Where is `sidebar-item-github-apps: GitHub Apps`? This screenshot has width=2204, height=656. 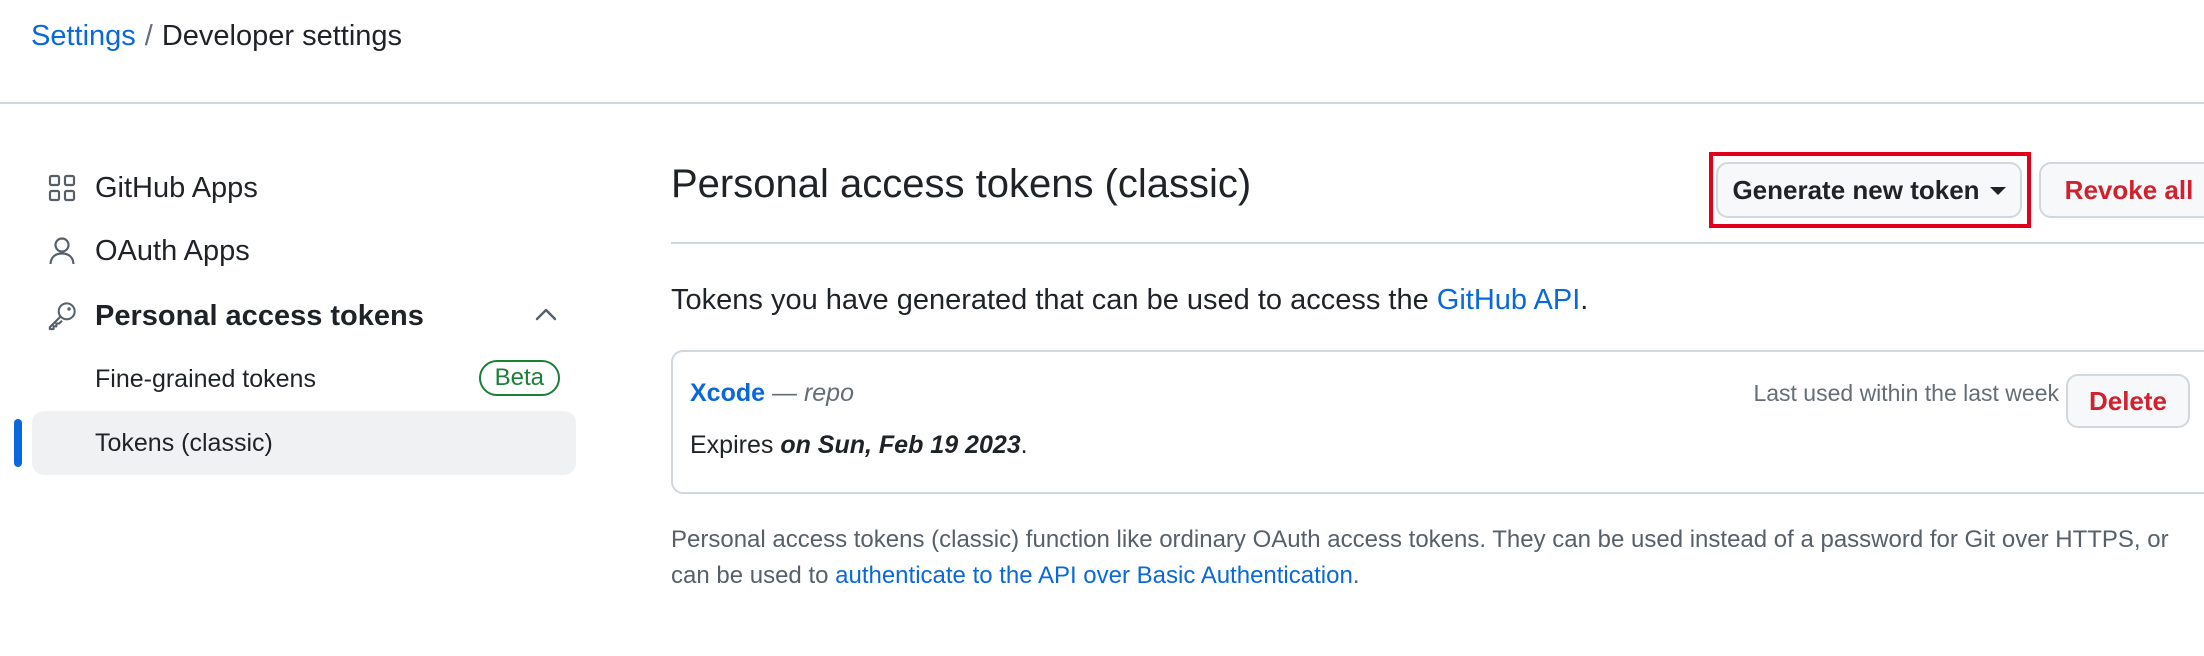
sidebar-item-github-apps: GitHub Apps is located at coordinates (304, 188).